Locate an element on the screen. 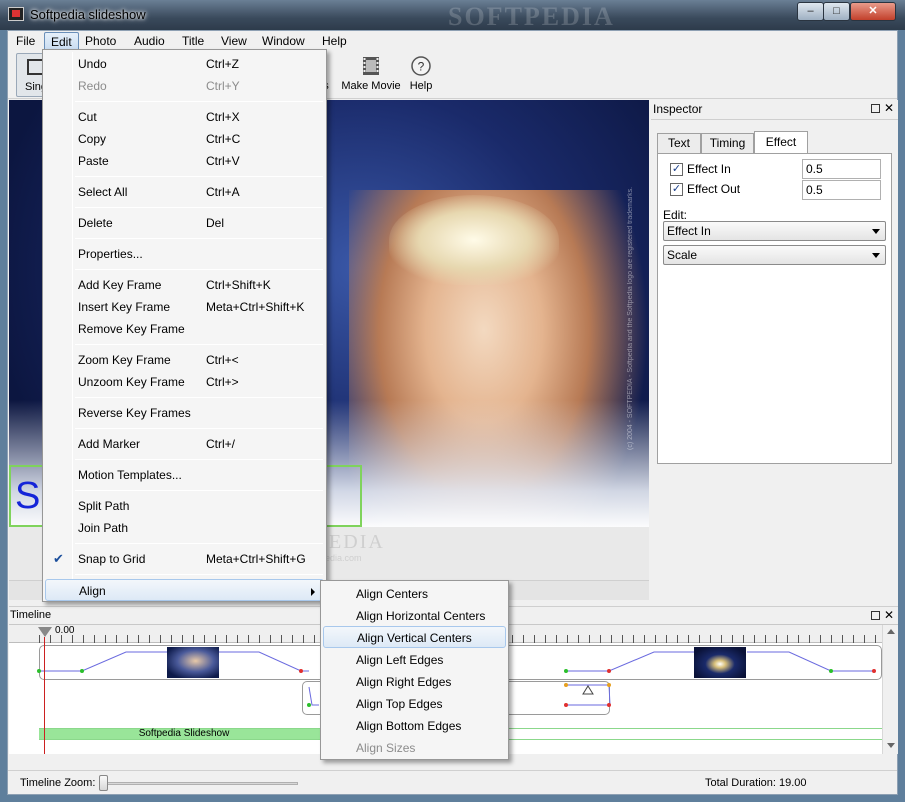 This screenshot has width=905, height=802. menu-item-insert-key-frame: Insert Key Frame Meta+Ctrl+Shift+K is located at coordinates (184, 307).